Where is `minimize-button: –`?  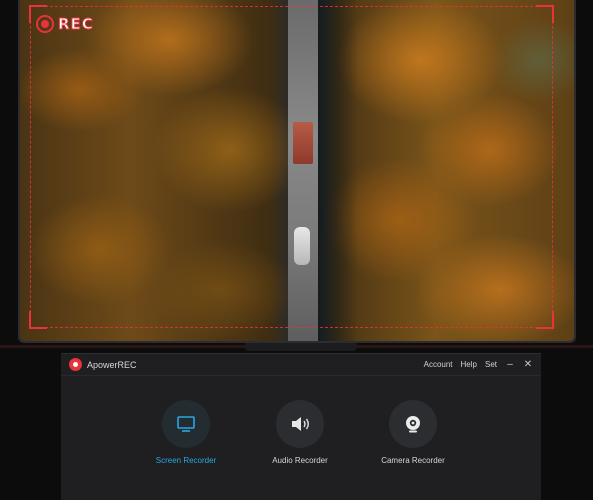 minimize-button: – is located at coordinates (510, 364).